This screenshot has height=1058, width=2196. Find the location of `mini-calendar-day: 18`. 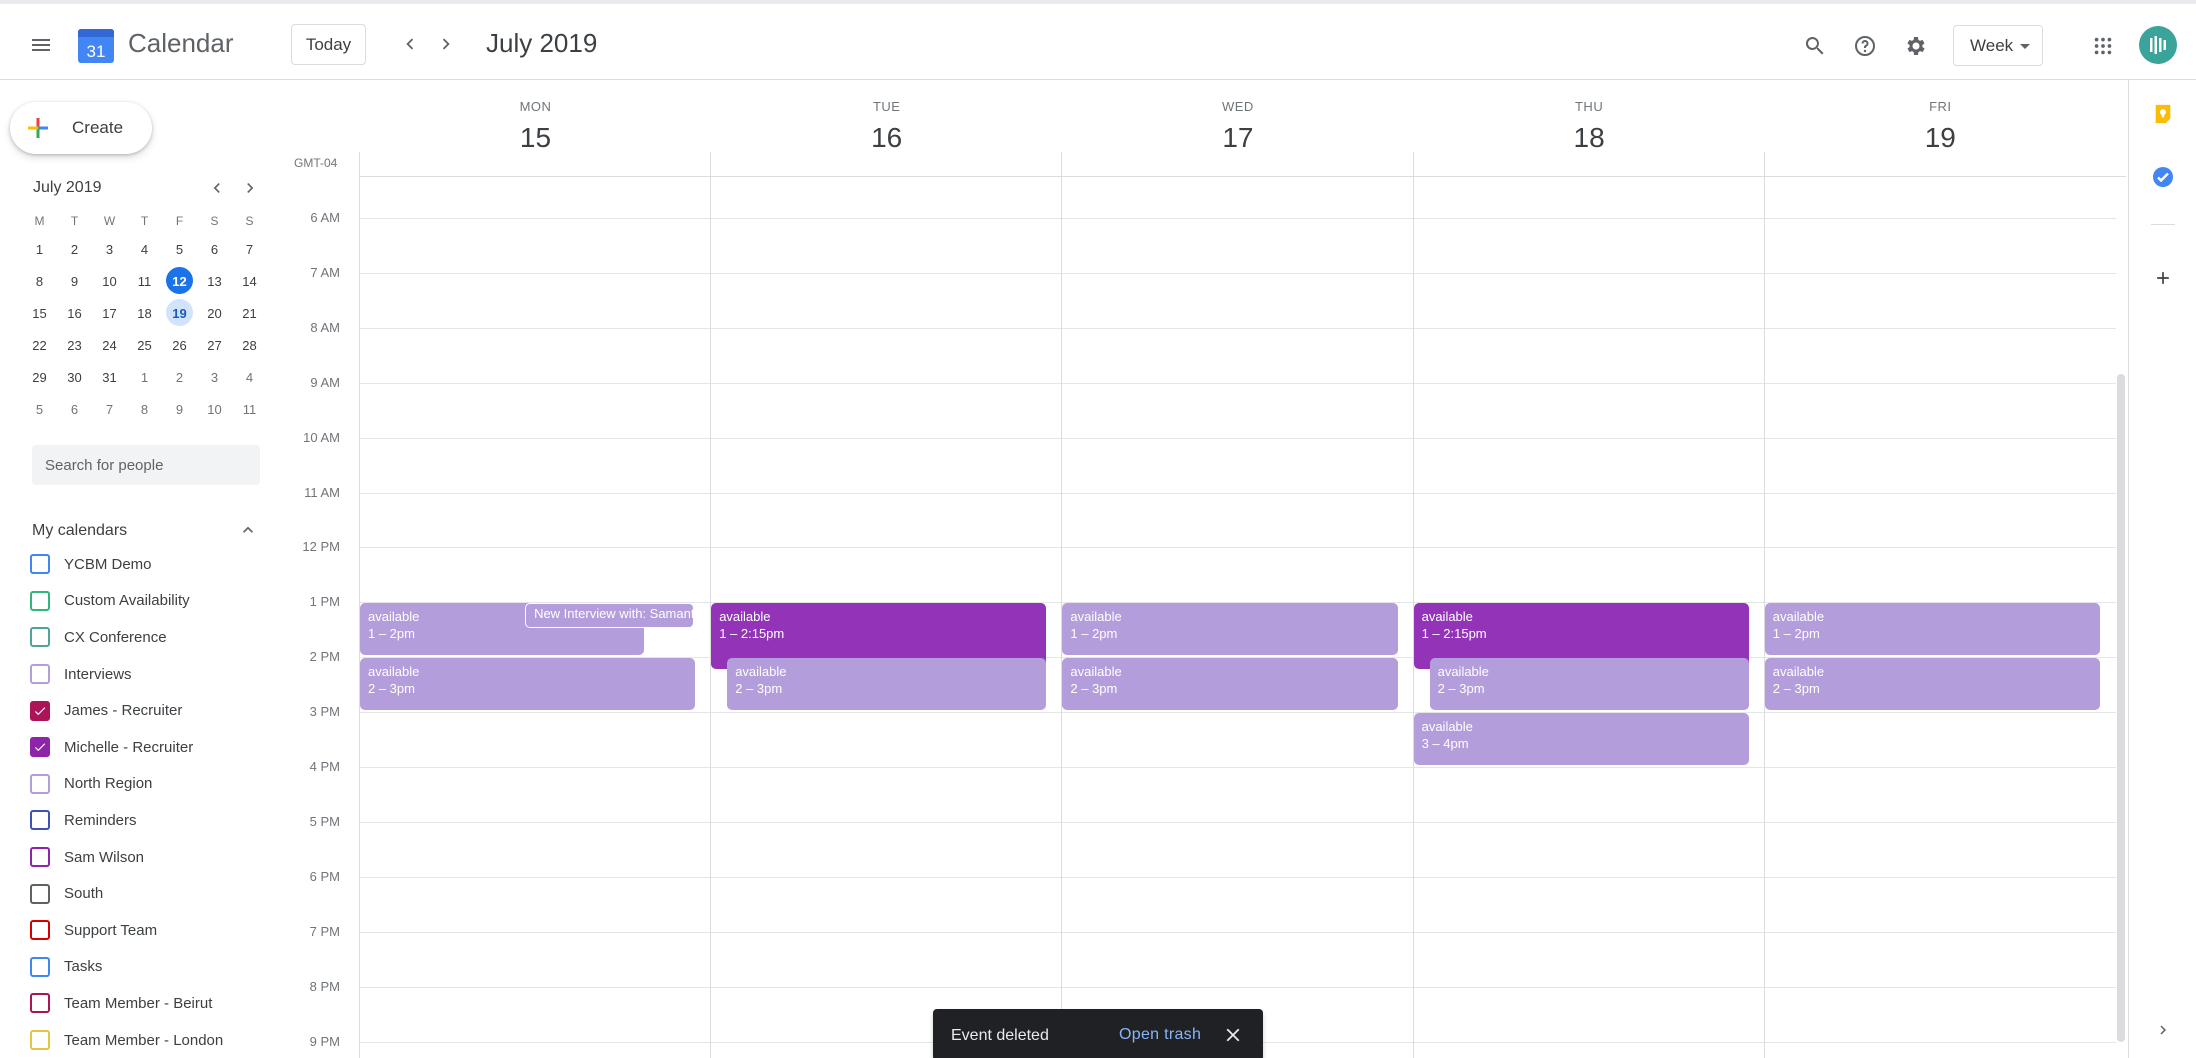

mini-calendar-day: 18 is located at coordinates (144, 313).